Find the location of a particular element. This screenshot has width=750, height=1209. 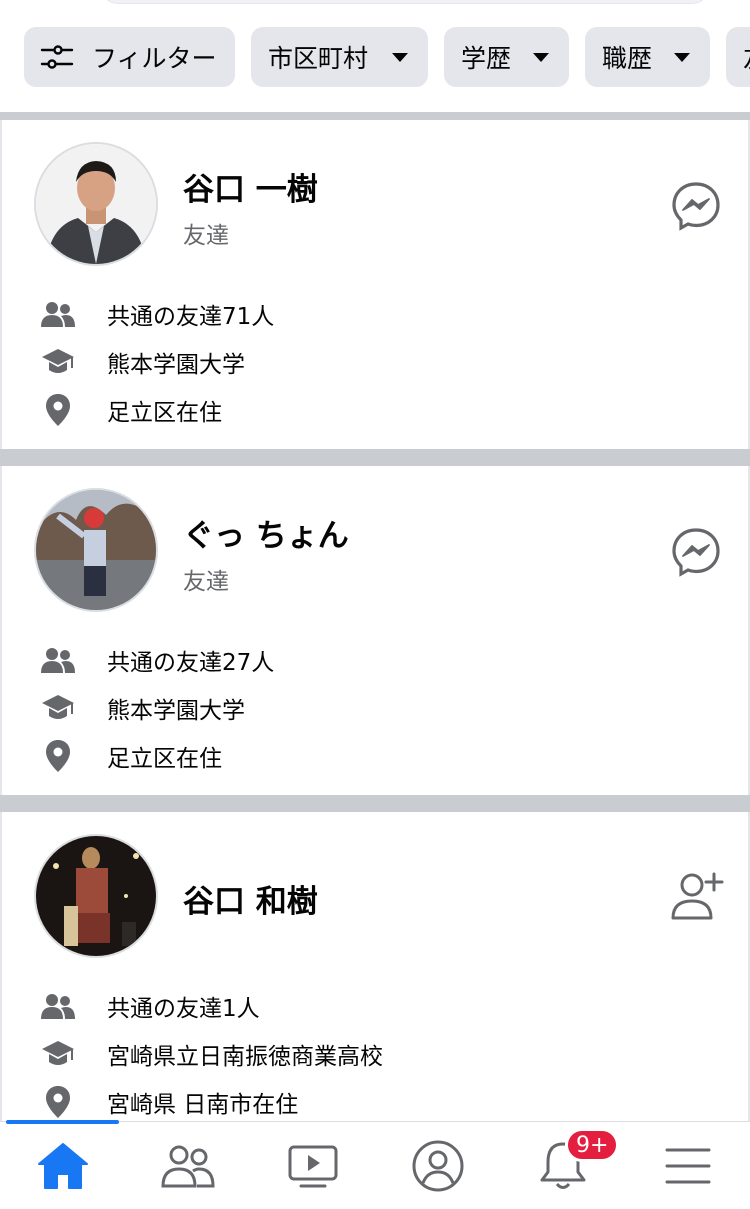

add-friend-button is located at coordinates (697, 896).